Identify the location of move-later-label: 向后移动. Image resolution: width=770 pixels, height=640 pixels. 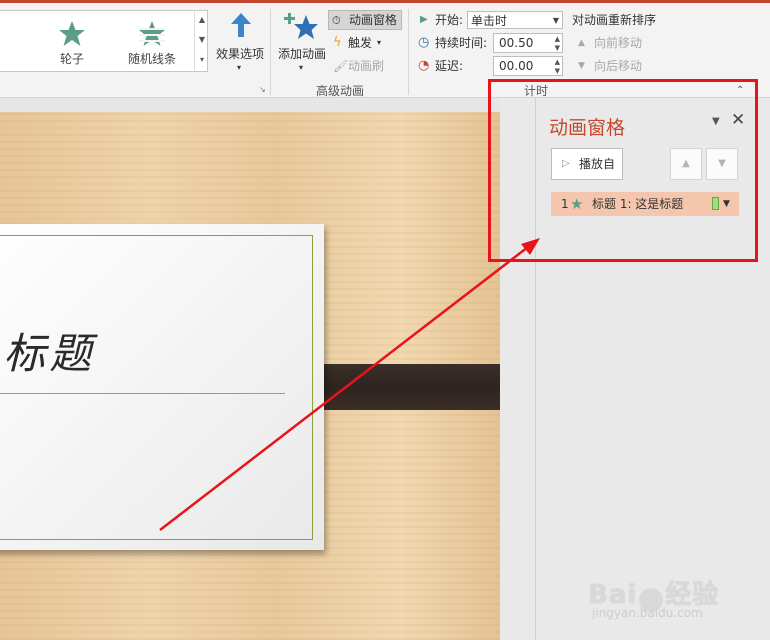
(618, 66).